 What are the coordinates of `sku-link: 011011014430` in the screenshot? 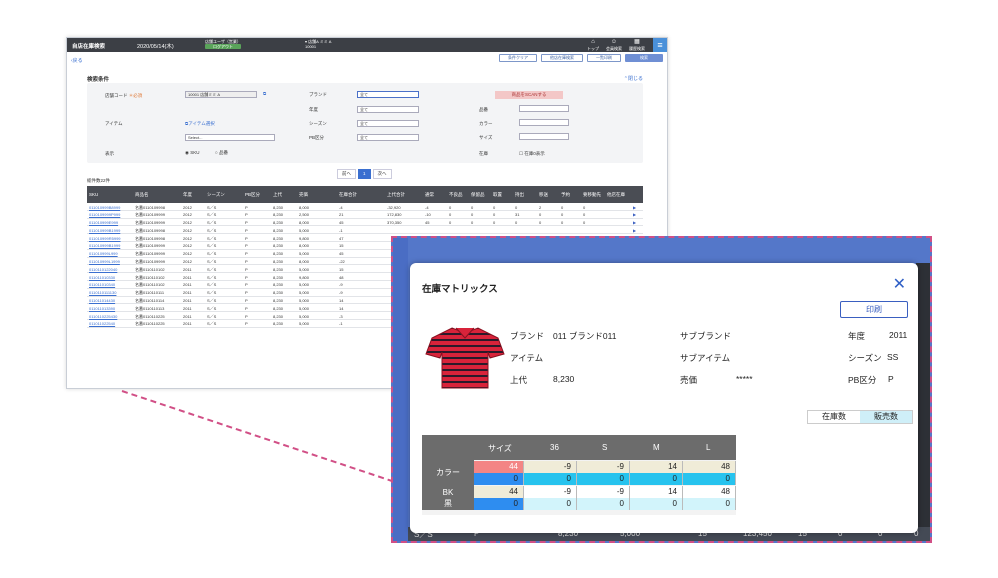 It's located at (102, 300).